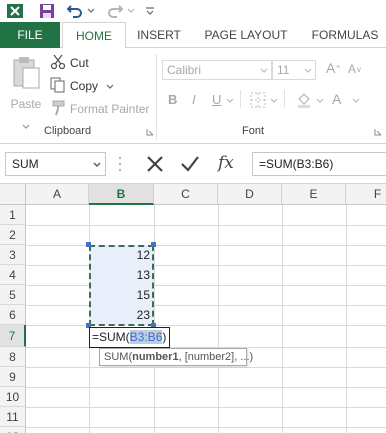  Describe the element at coordinates (13, 397) in the screenshot. I see `row-header-10: 10` at that location.